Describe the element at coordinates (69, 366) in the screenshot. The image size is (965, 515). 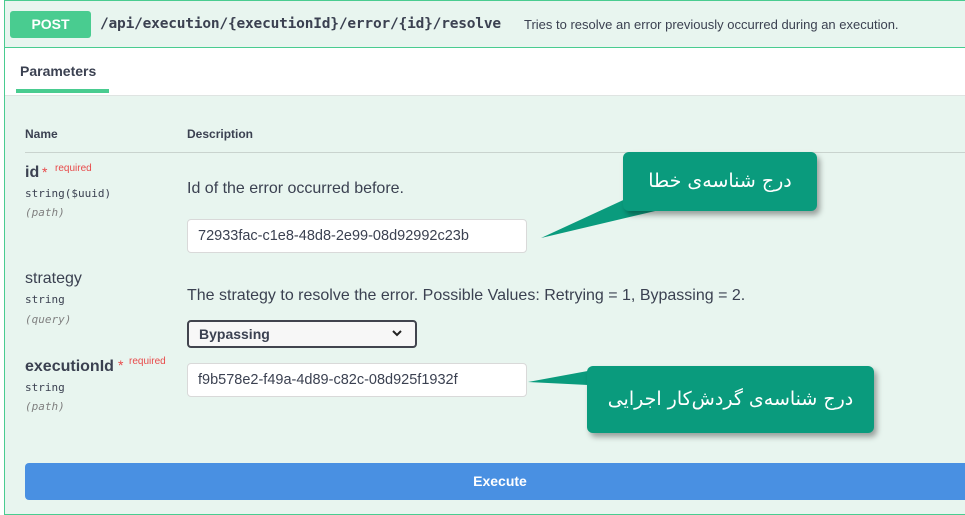
I see `param-name-executionid: executionId` at that location.